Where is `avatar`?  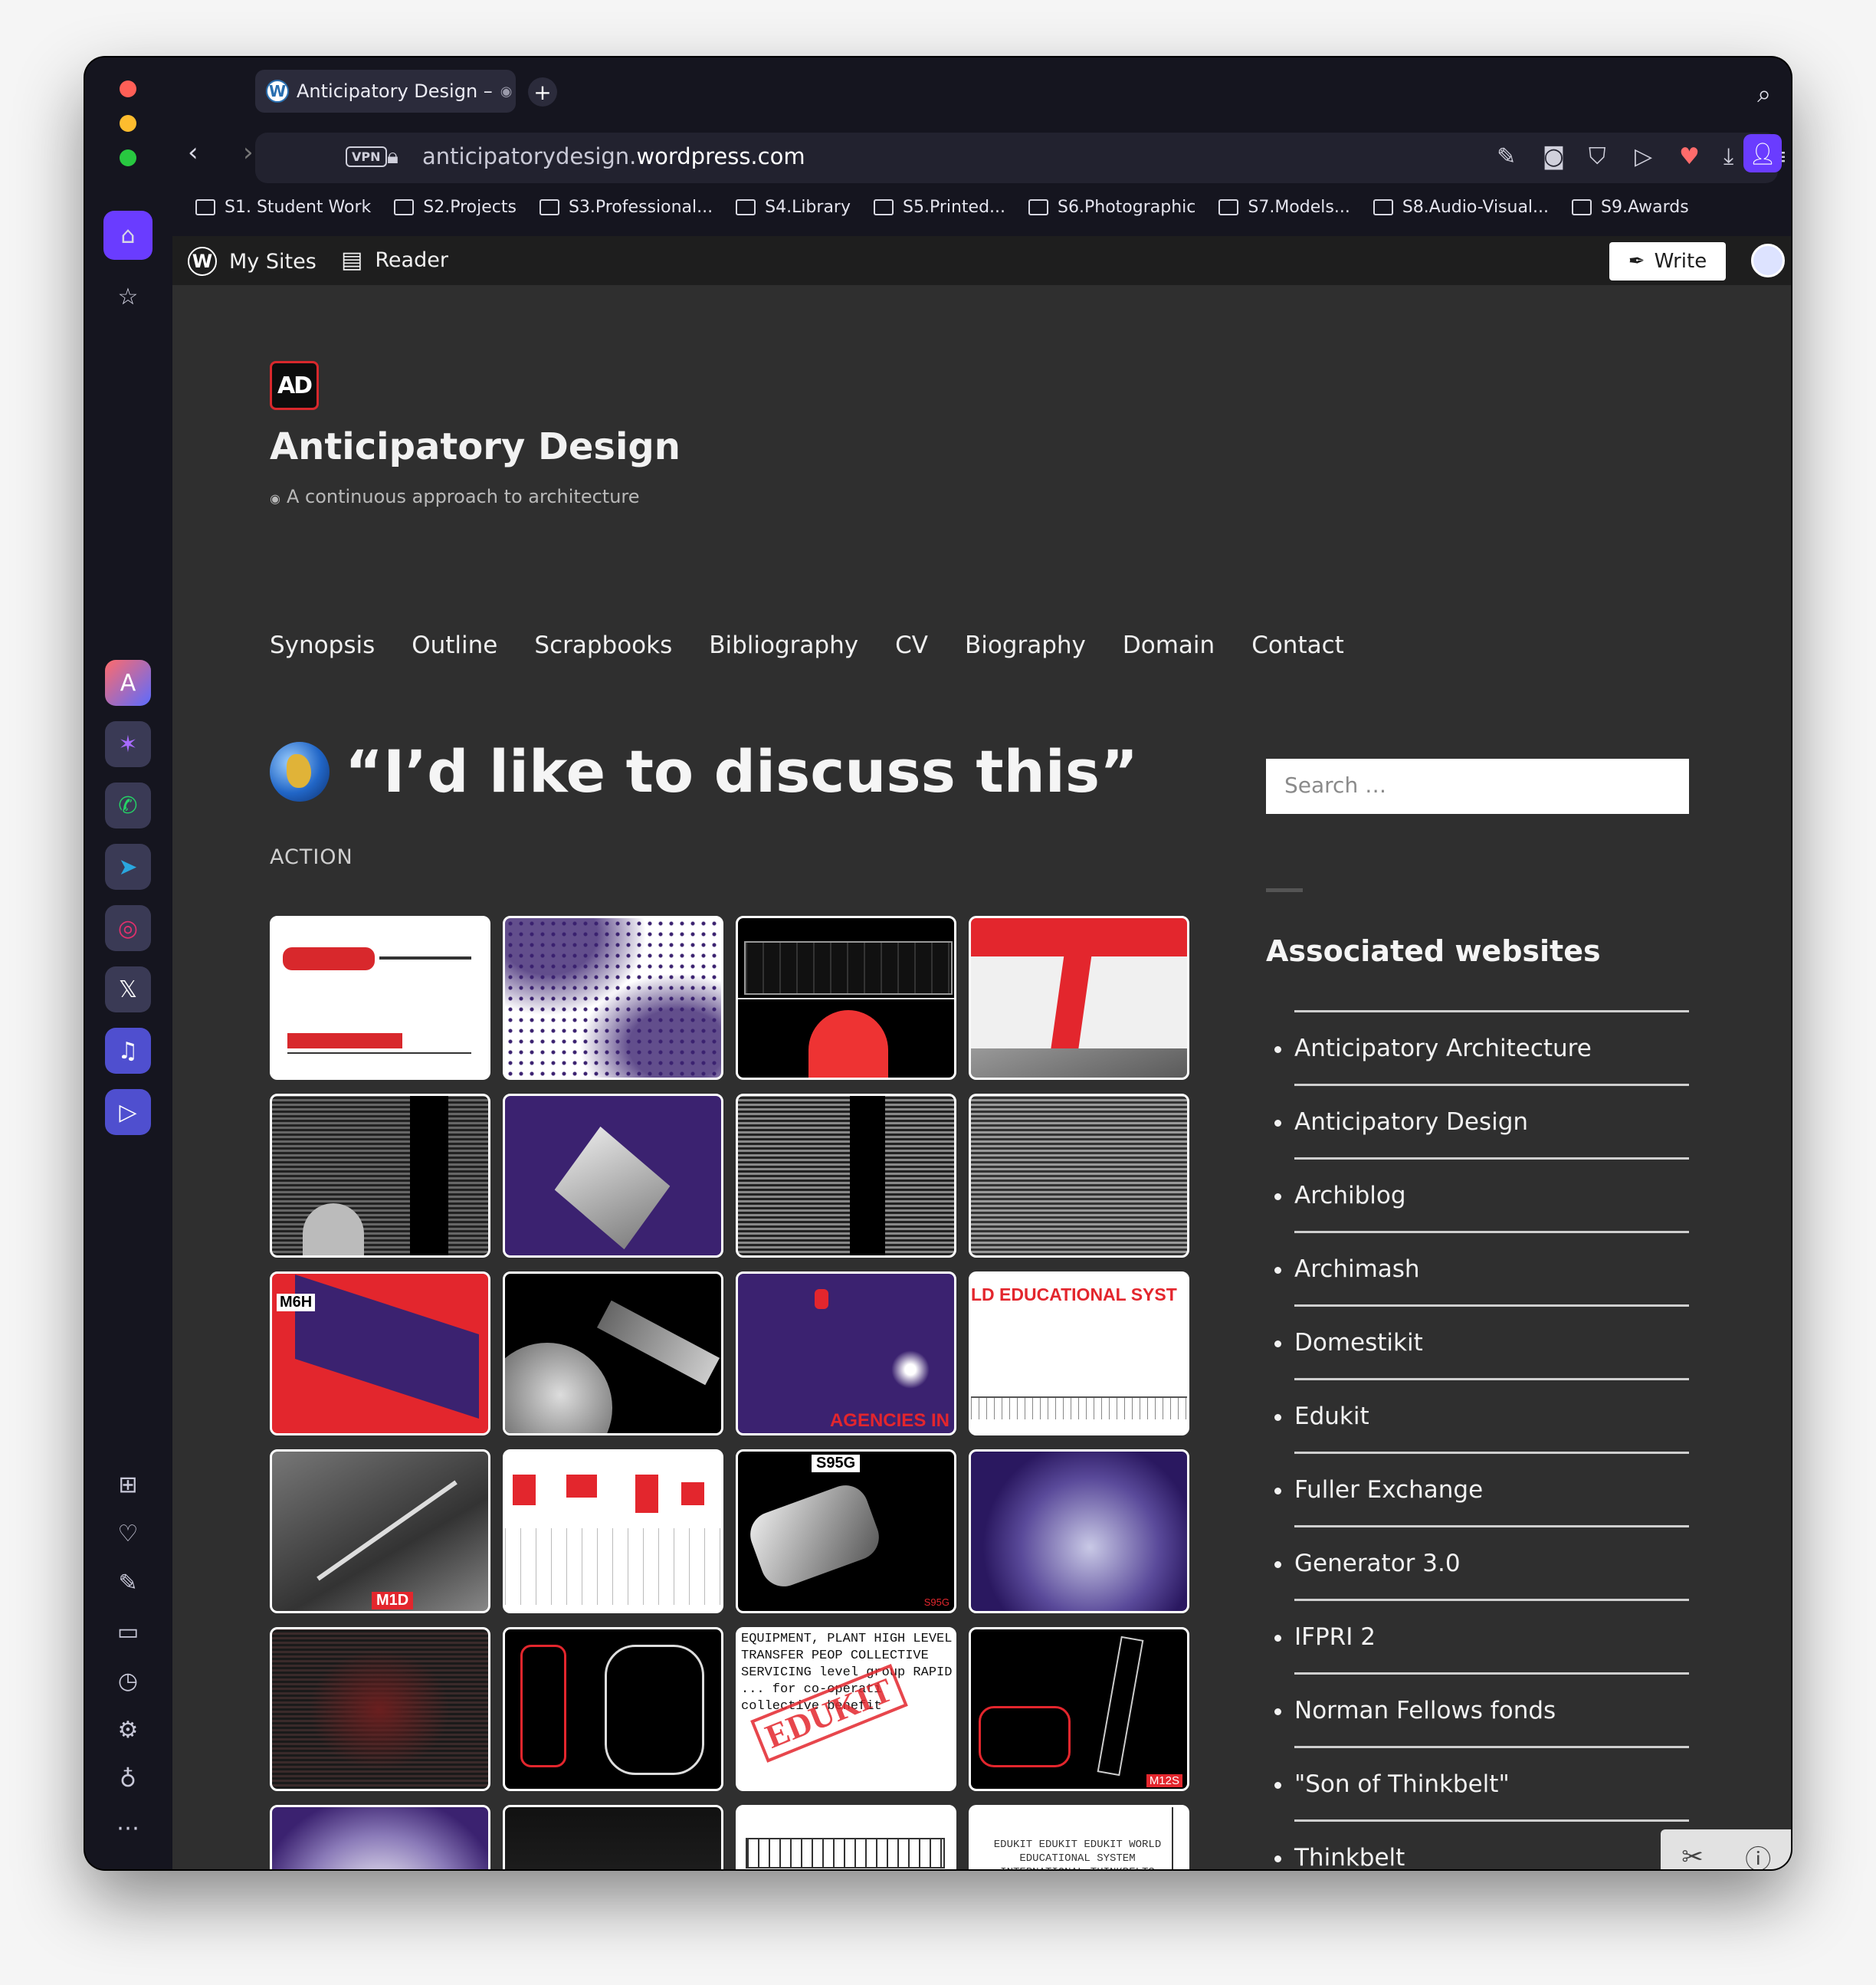 avatar is located at coordinates (1768, 260).